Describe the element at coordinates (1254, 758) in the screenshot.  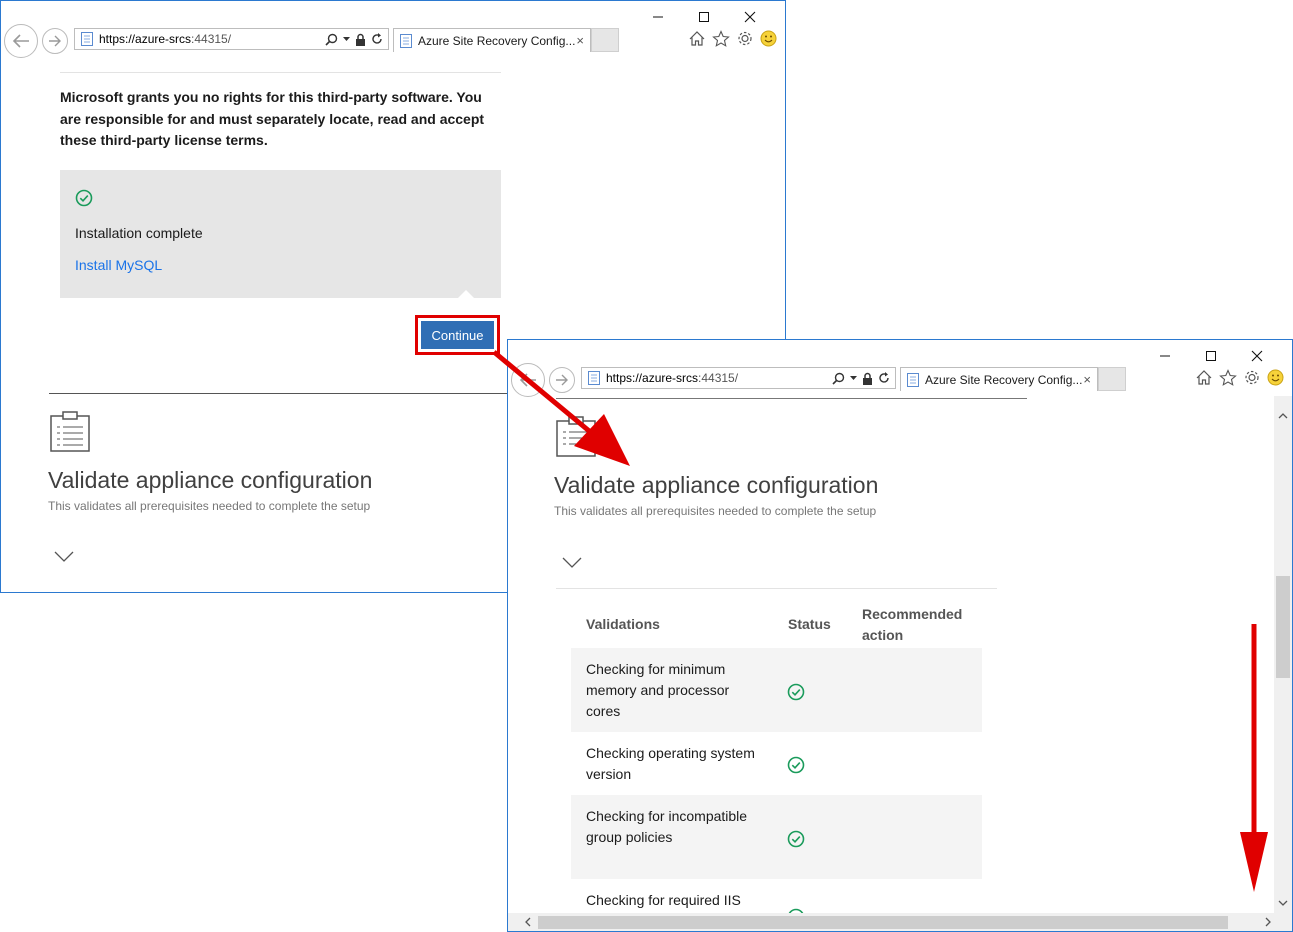
I see `scroll-down-arrow` at that location.